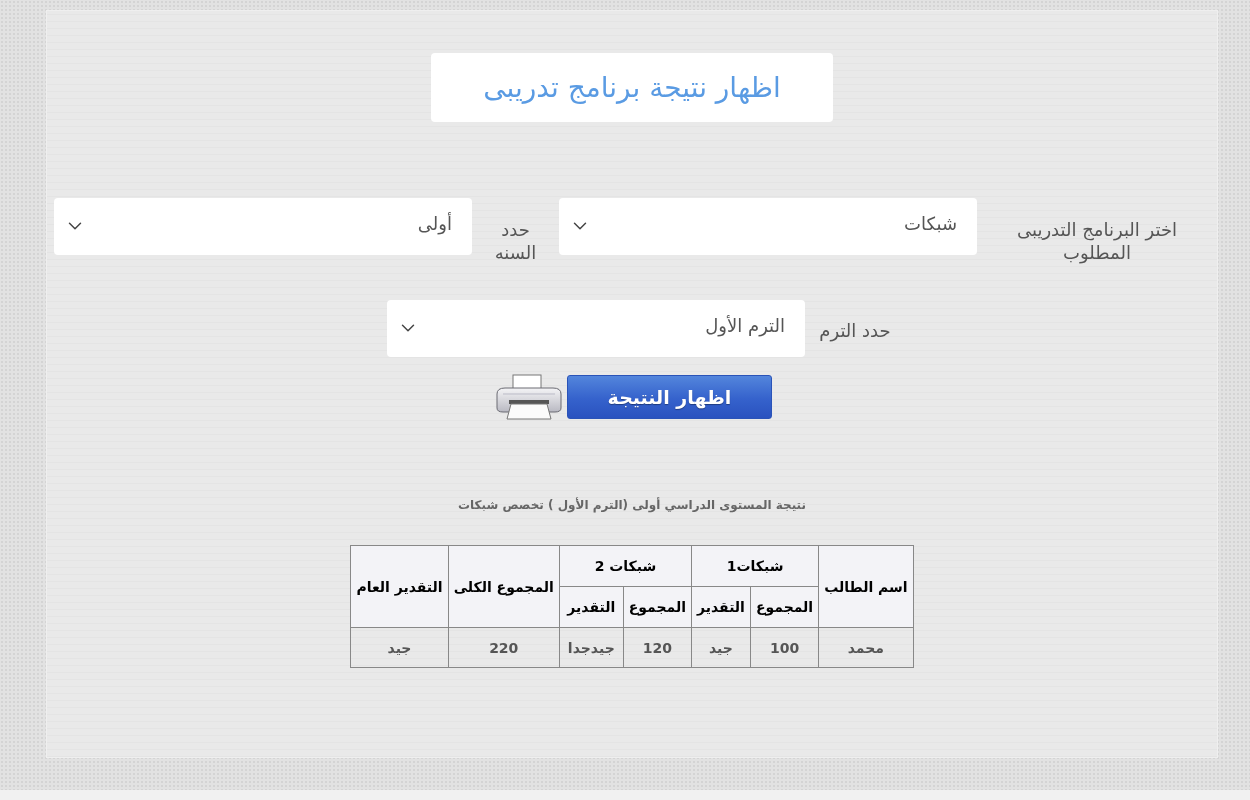 The image size is (1250, 800). Describe the element at coordinates (657, 647) in the screenshot. I see `table-cell: 120` at that location.